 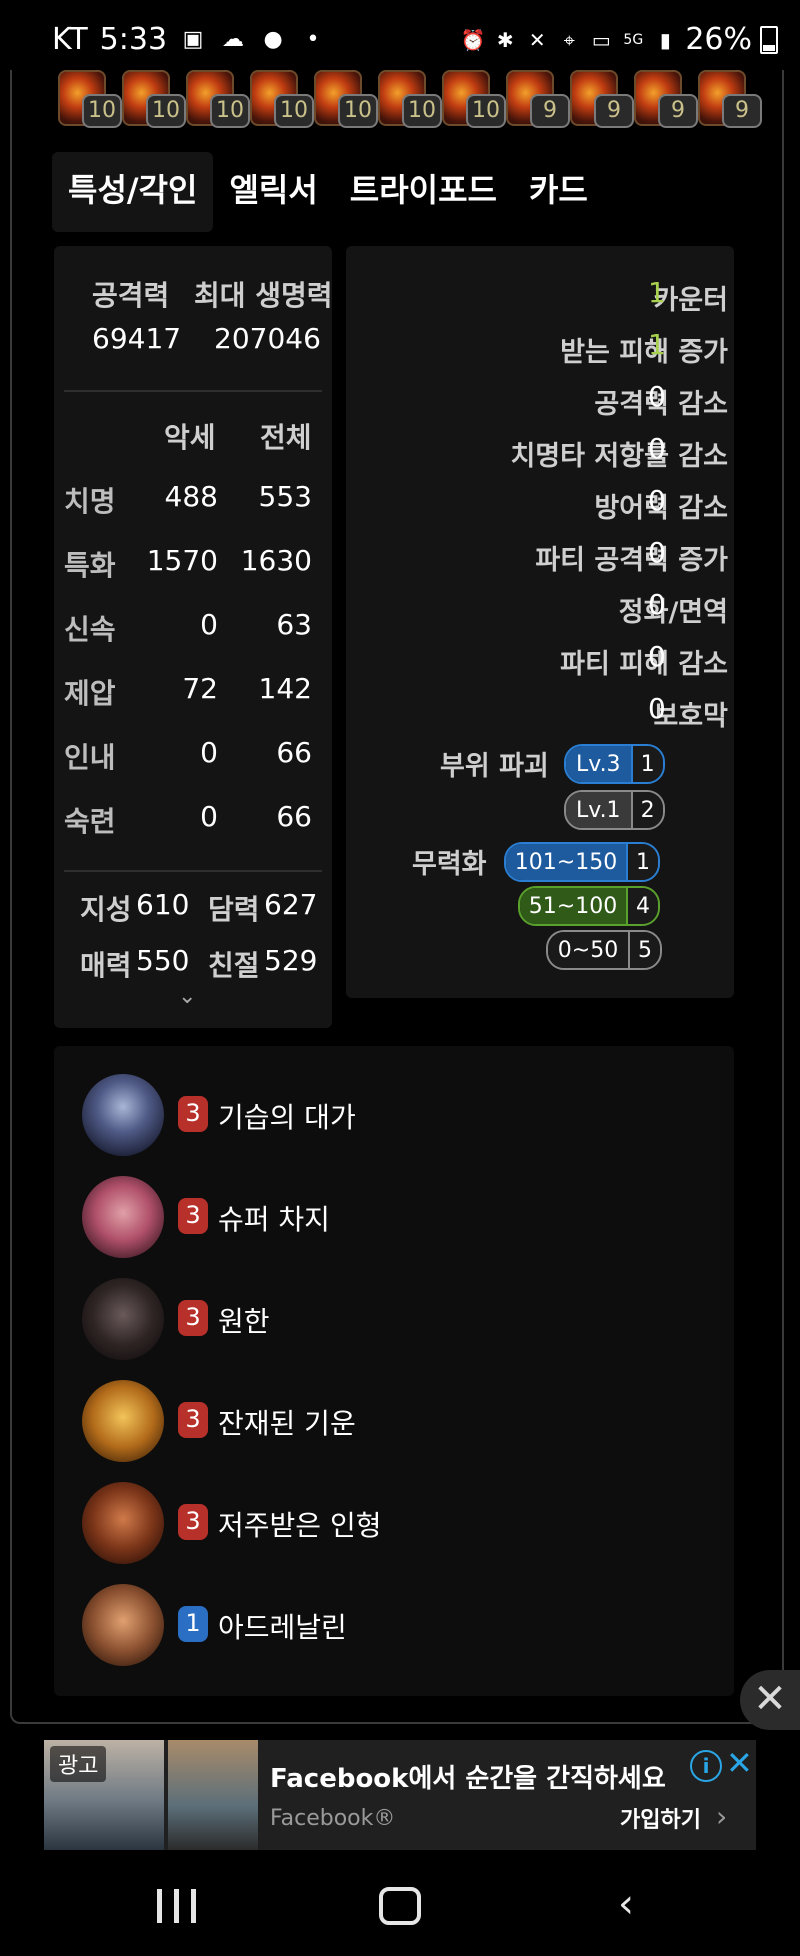 I want to click on adrenaline-icon, so click(x=123, y=1625).